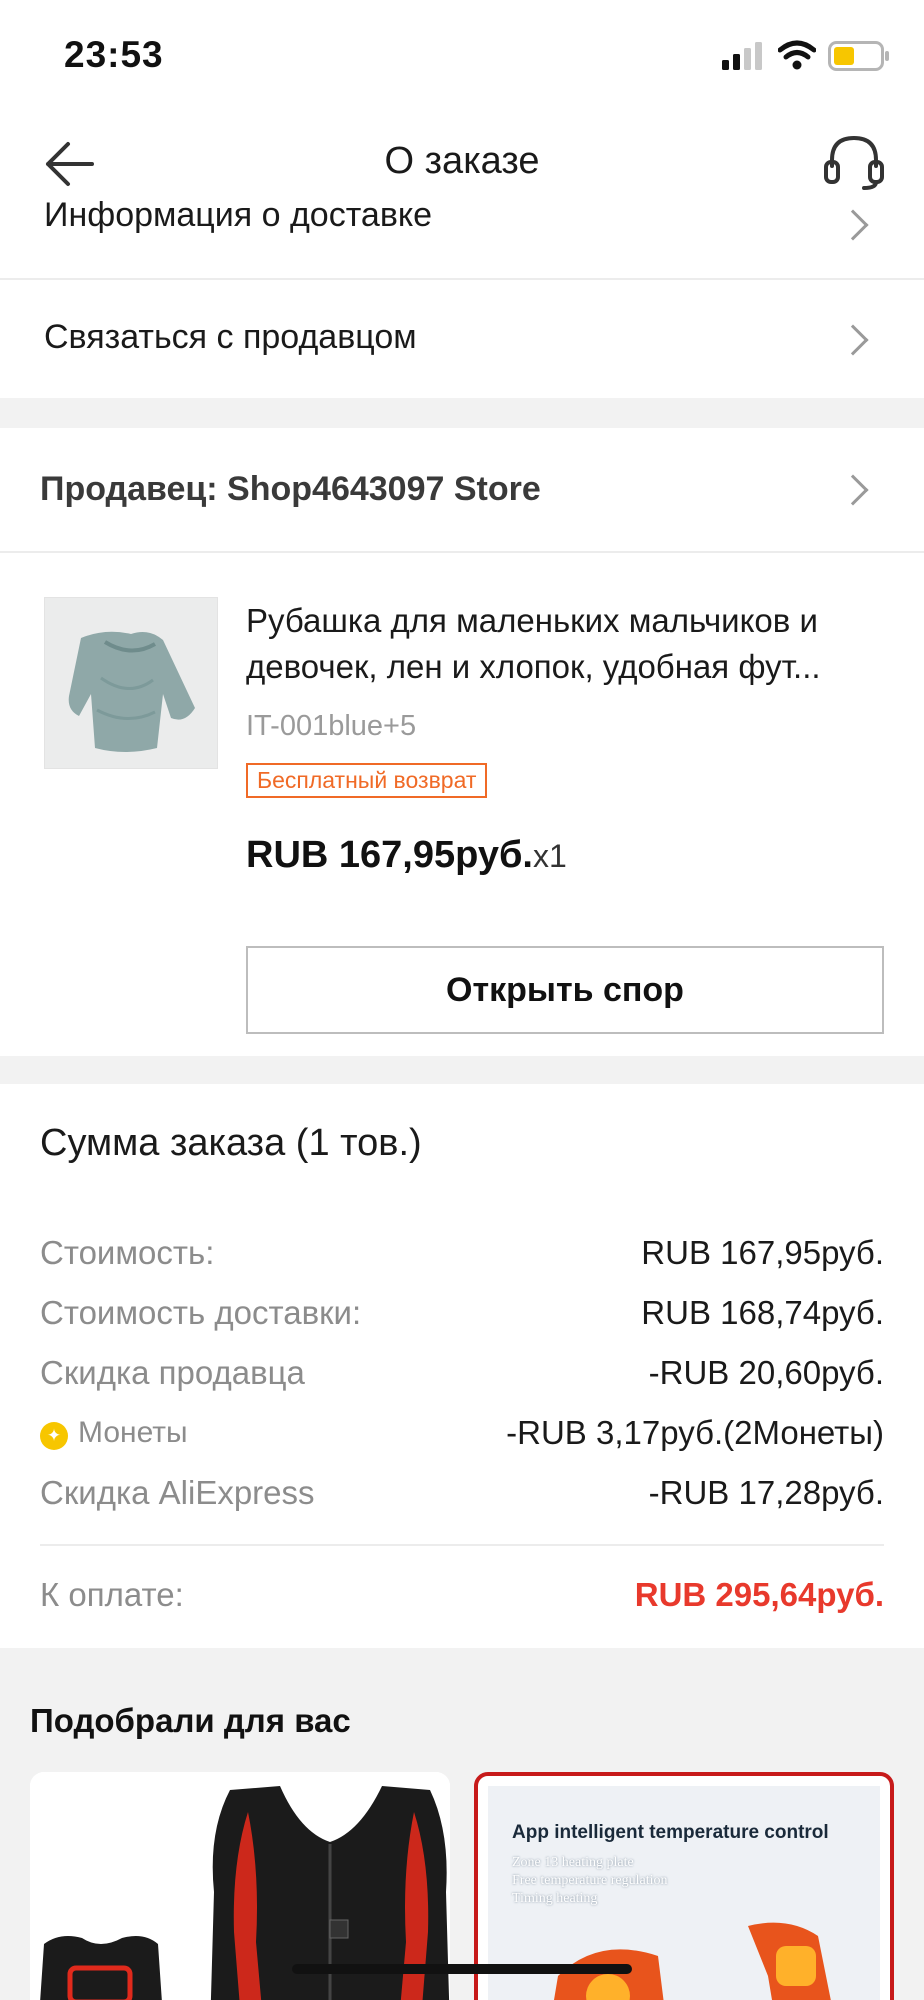  Describe the element at coordinates (190, 1720) in the screenshot. I see `recommendations-title: Подобрали для вас` at that location.